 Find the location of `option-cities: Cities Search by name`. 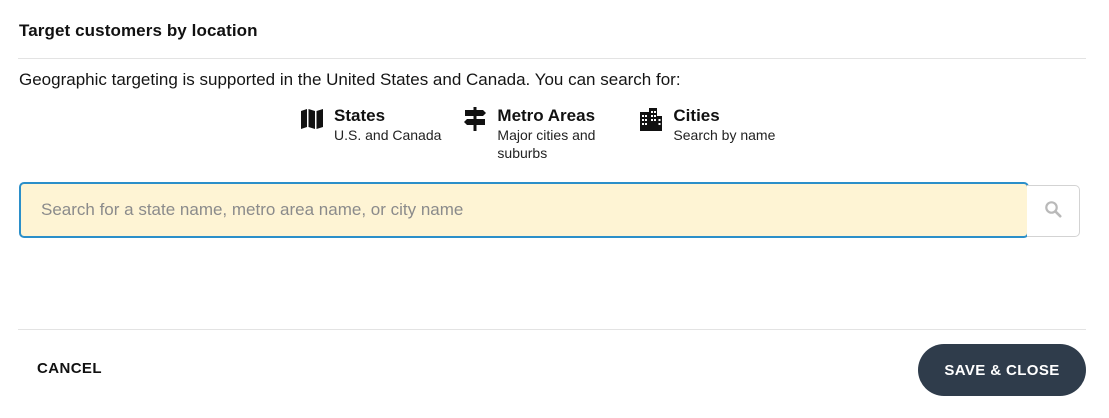

option-cities: Cities Search by name is located at coordinates (707, 134).